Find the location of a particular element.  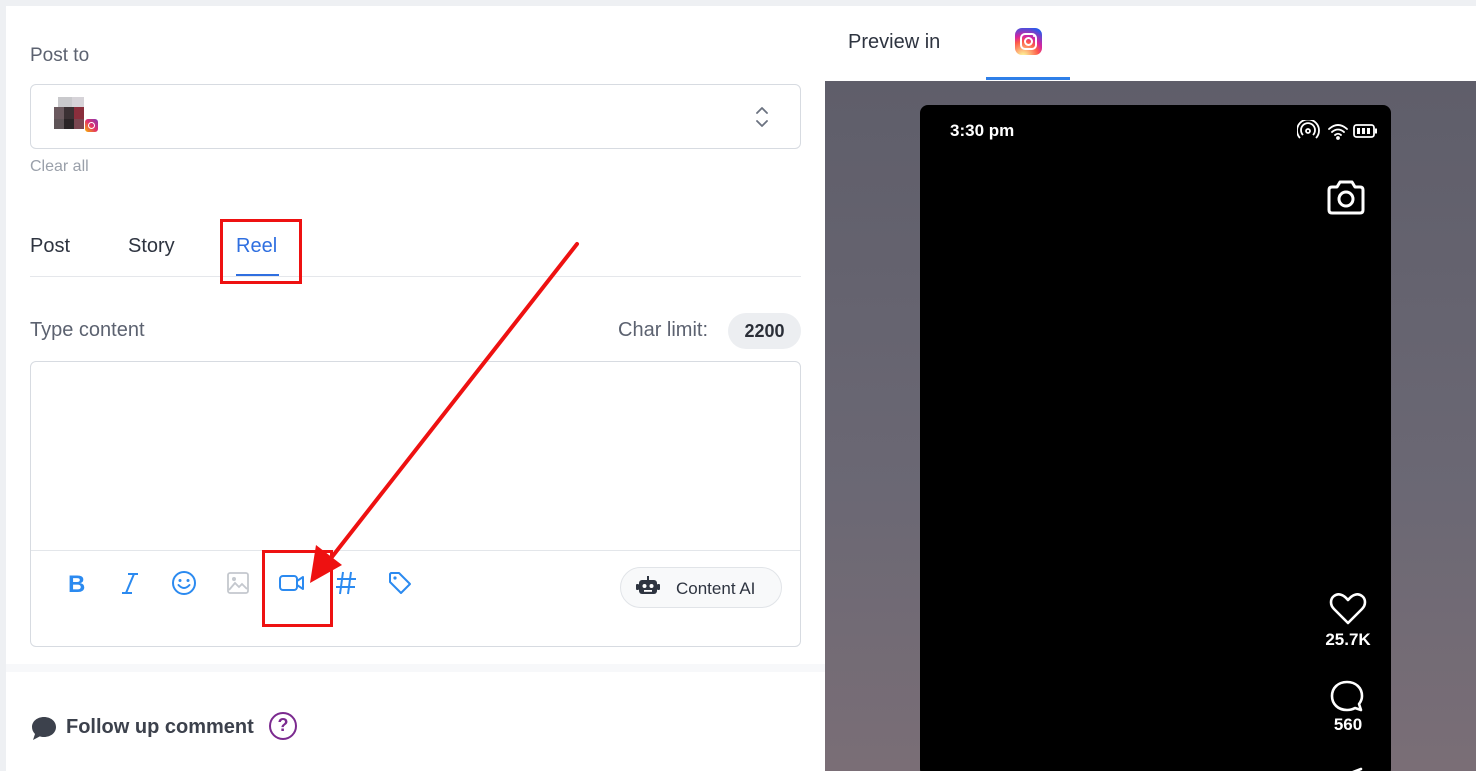

status-icons is located at coordinates (1337, 130).